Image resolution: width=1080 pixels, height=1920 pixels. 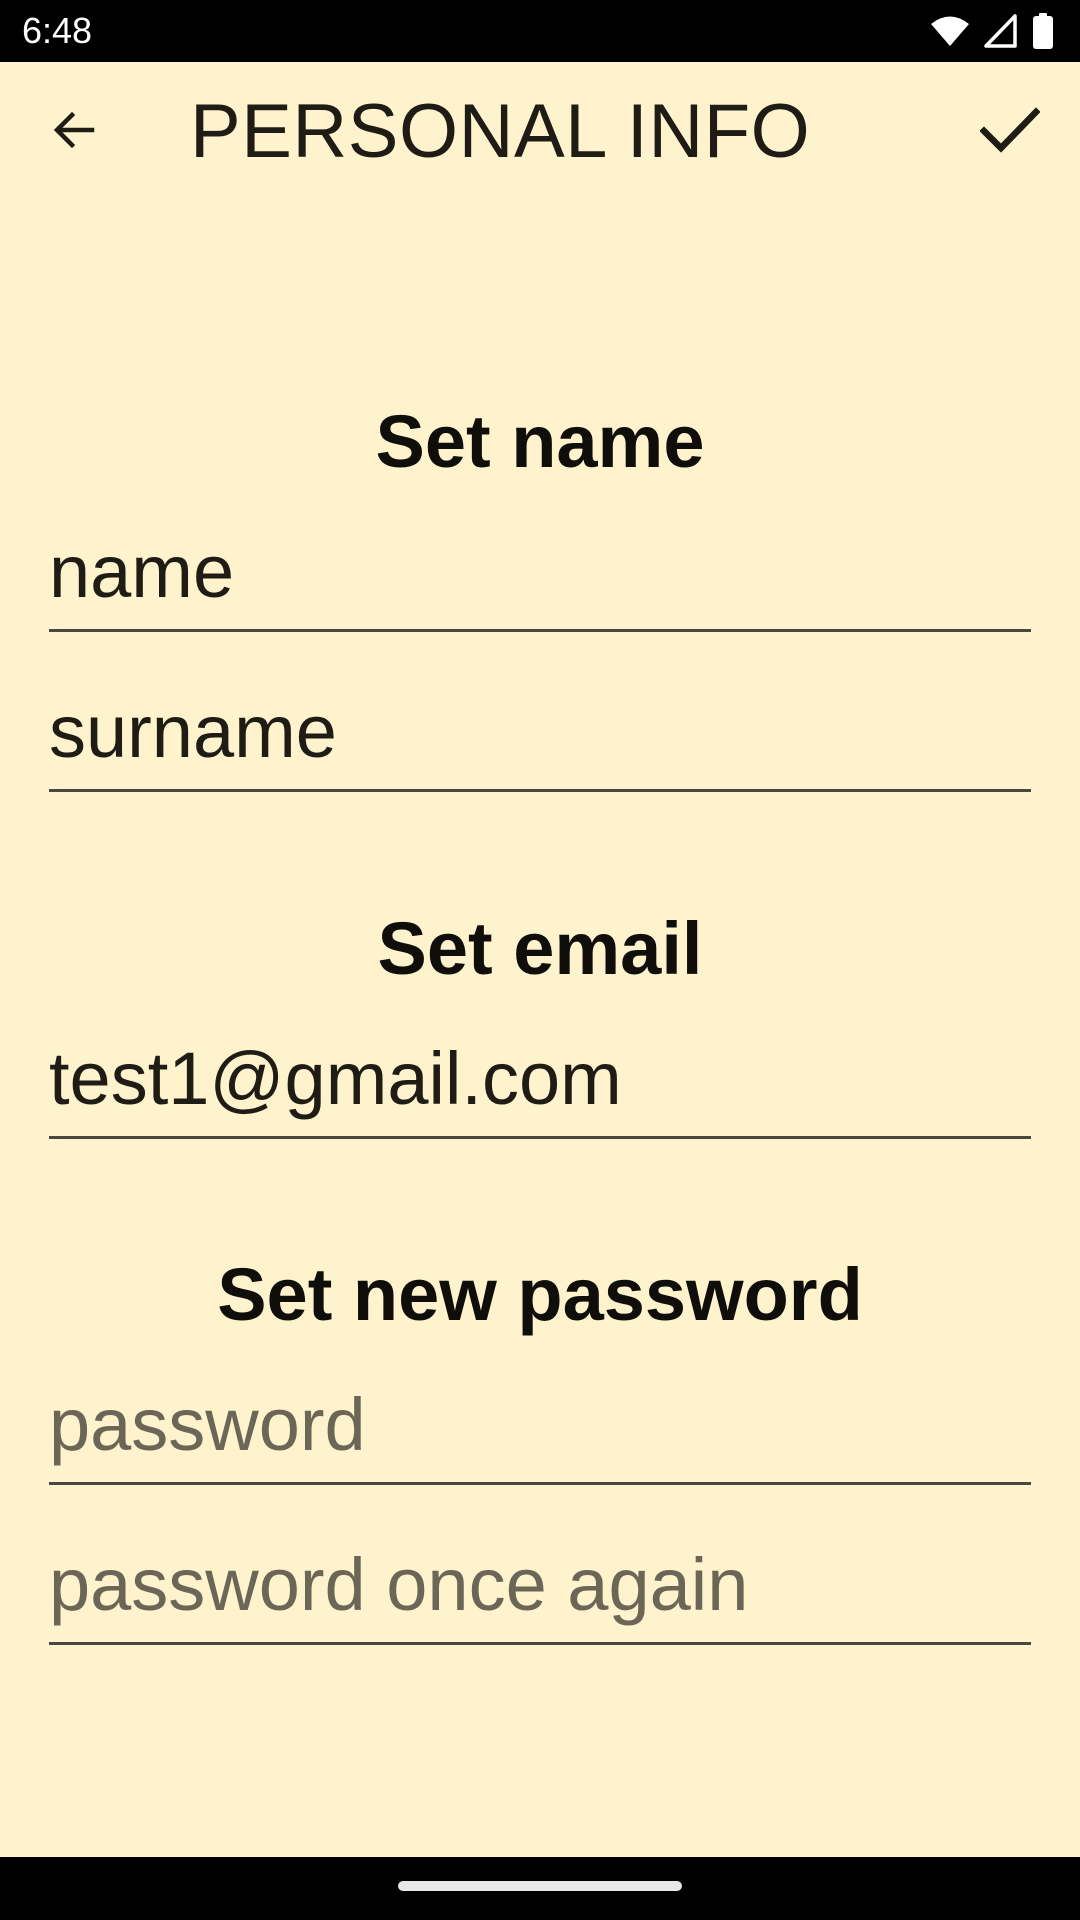 What do you see at coordinates (1043, 31) in the screenshot?
I see `battery-icon` at bounding box center [1043, 31].